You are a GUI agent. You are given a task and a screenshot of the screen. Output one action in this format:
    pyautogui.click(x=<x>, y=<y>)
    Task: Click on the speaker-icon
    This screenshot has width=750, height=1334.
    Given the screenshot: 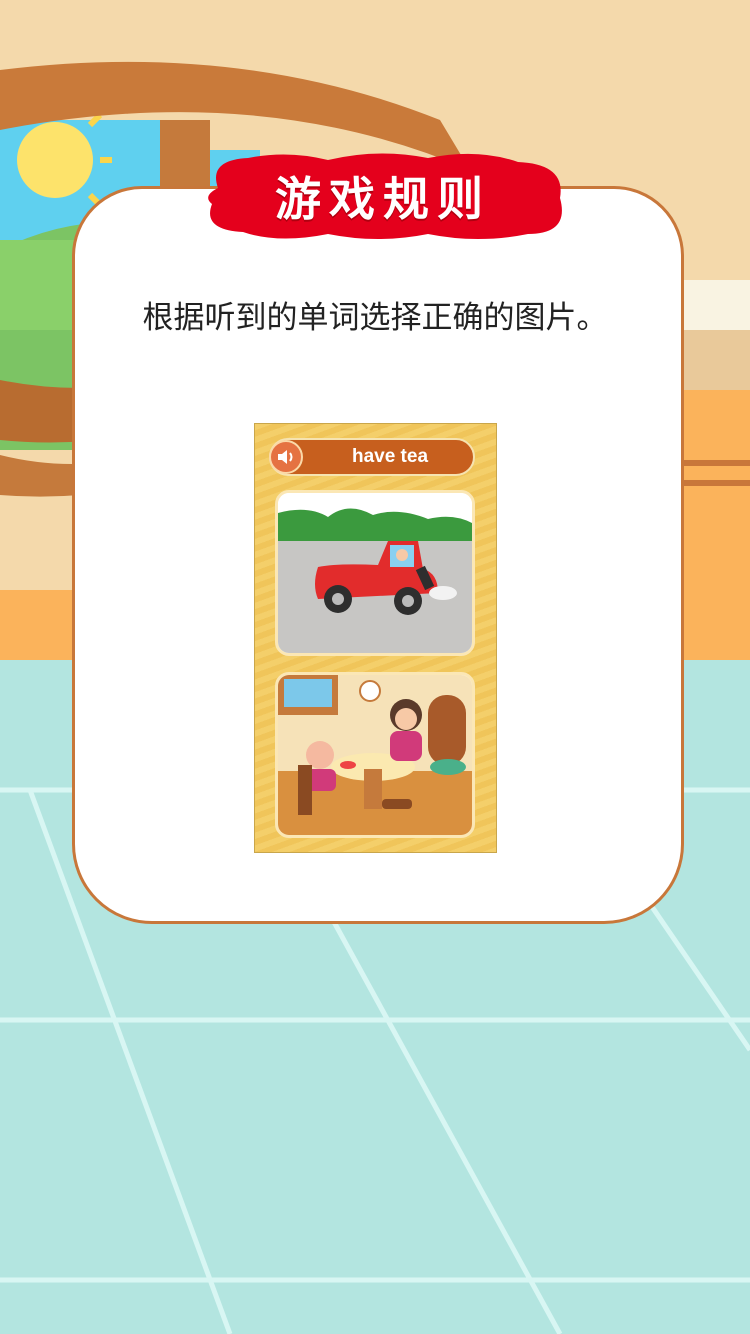 What is the action you would take?
    pyautogui.click(x=286, y=457)
    